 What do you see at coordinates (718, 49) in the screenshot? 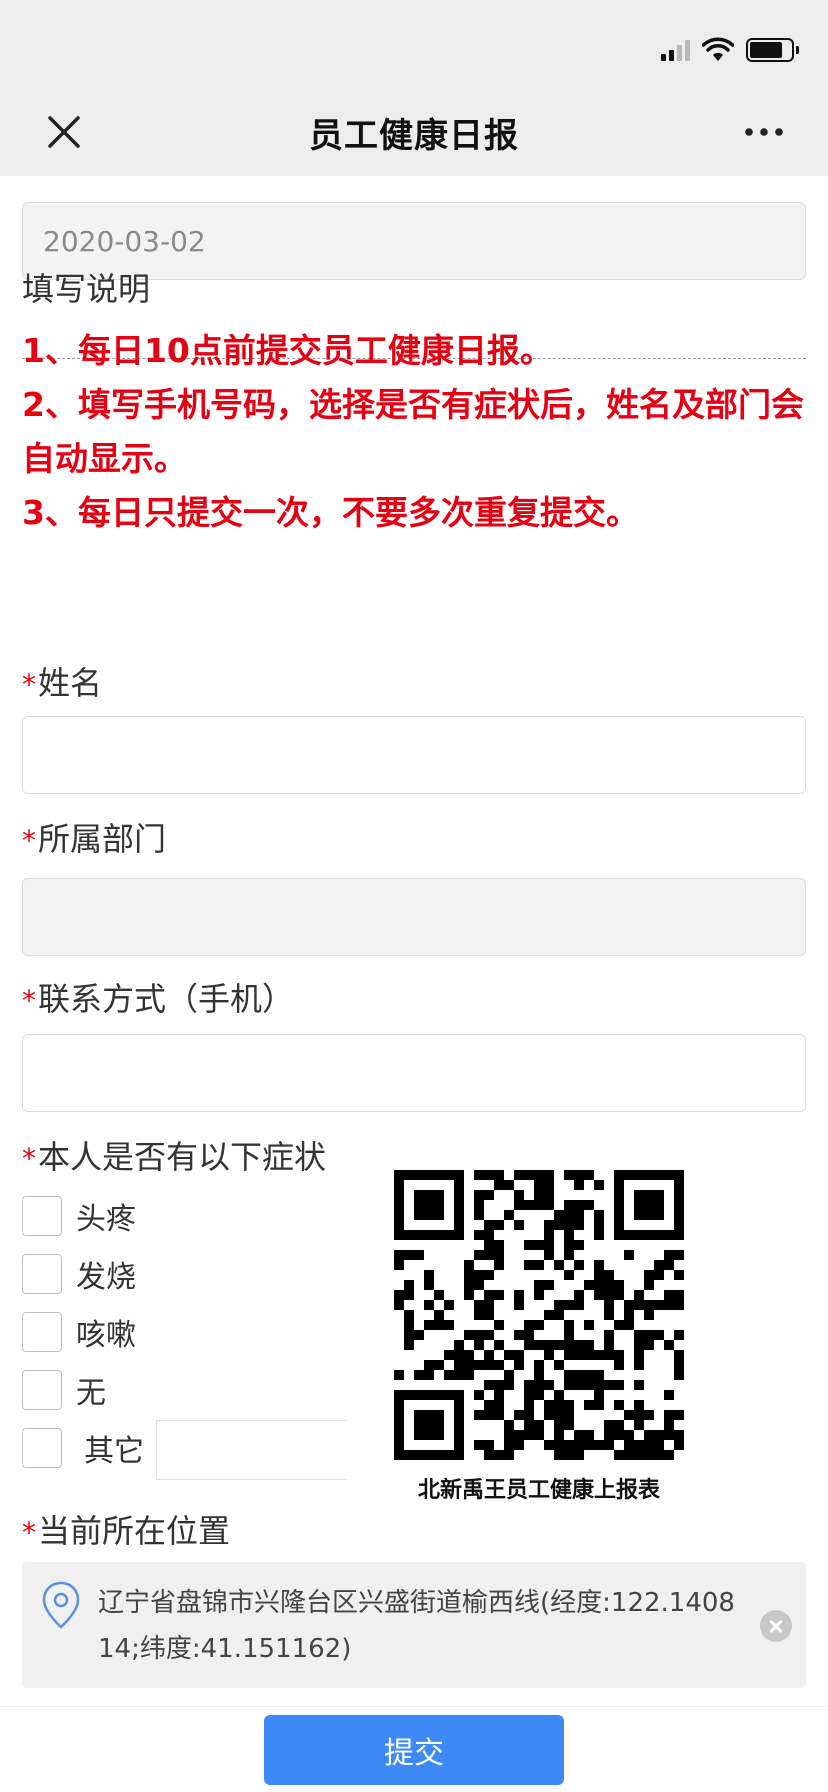
I see `wifi-icon` at bounding box center [718, 49].